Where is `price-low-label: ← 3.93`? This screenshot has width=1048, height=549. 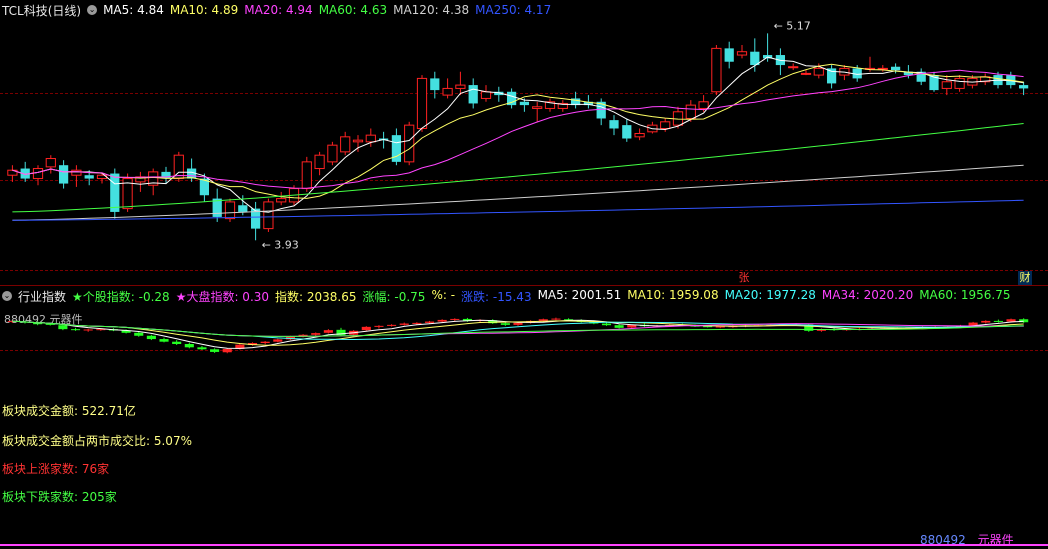
price-low-label: ← 3.93 is located at coordinates (280, 244).